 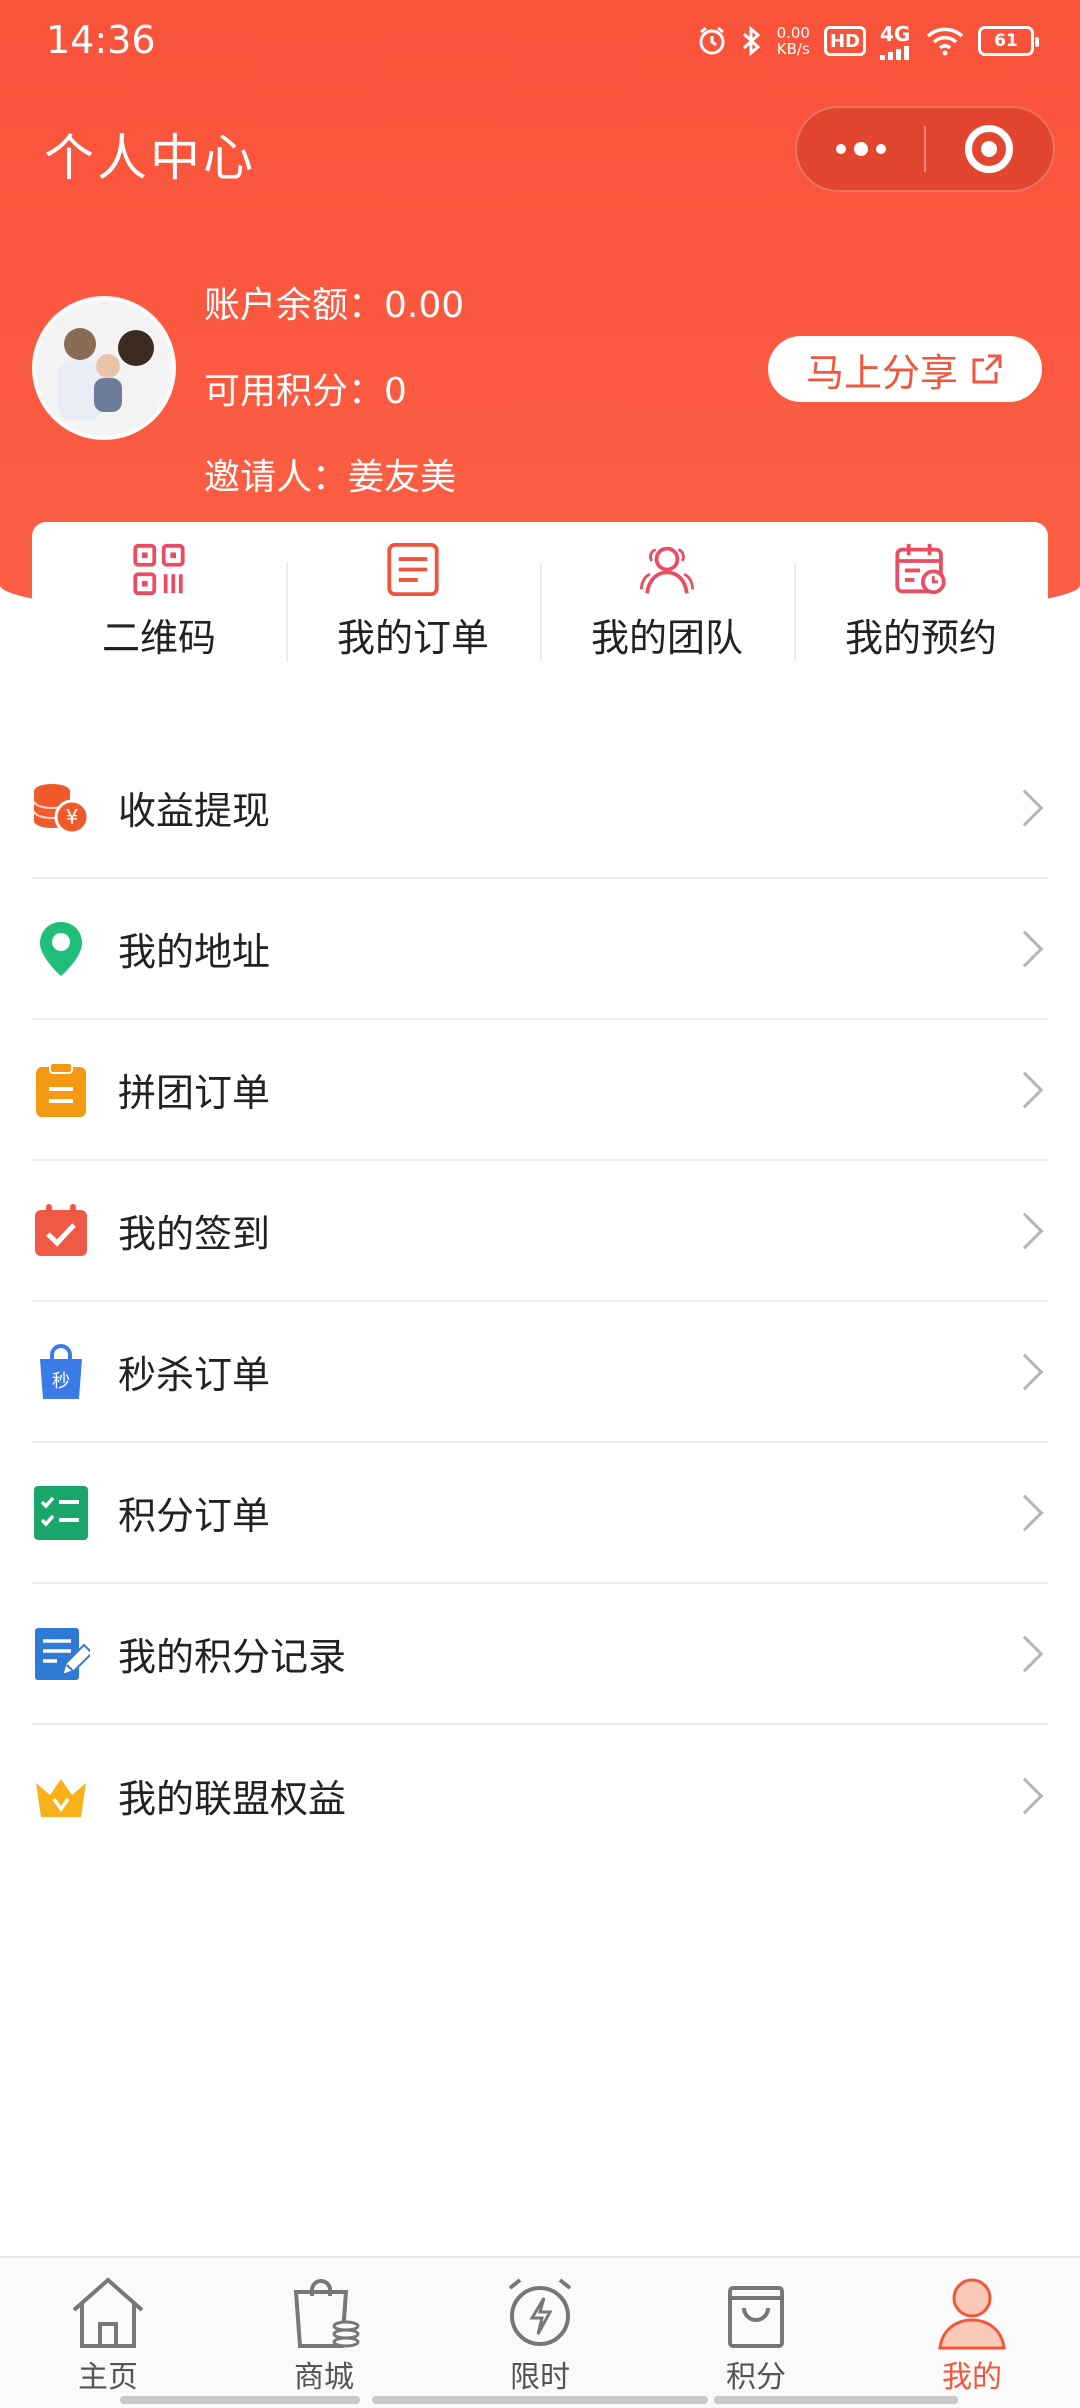 What do you see at coordinates (972, 2314) in the screenshot?
I see `user-icon` at bounding box center [972, 2314].